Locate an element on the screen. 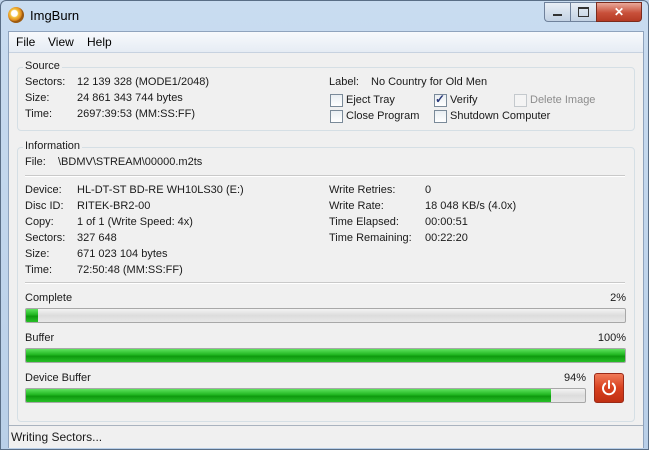 The width and height of the screenshot is (649, 450). disc-id-label: Disc ID: is located at coordinates (44, 206).